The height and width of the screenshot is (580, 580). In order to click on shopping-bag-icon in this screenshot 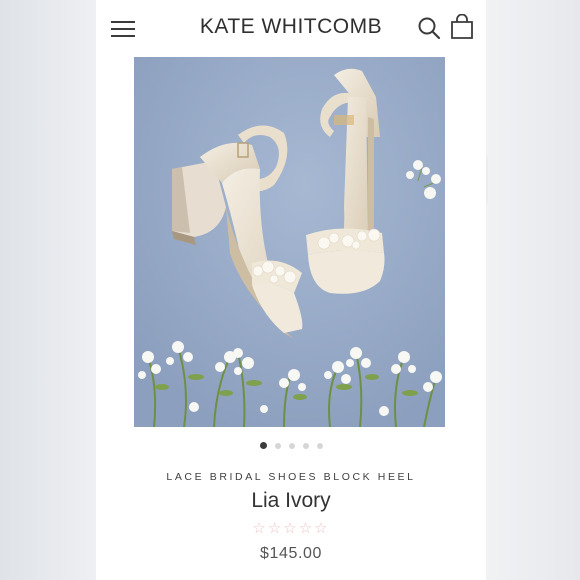, I will do `click(462, 27)`.